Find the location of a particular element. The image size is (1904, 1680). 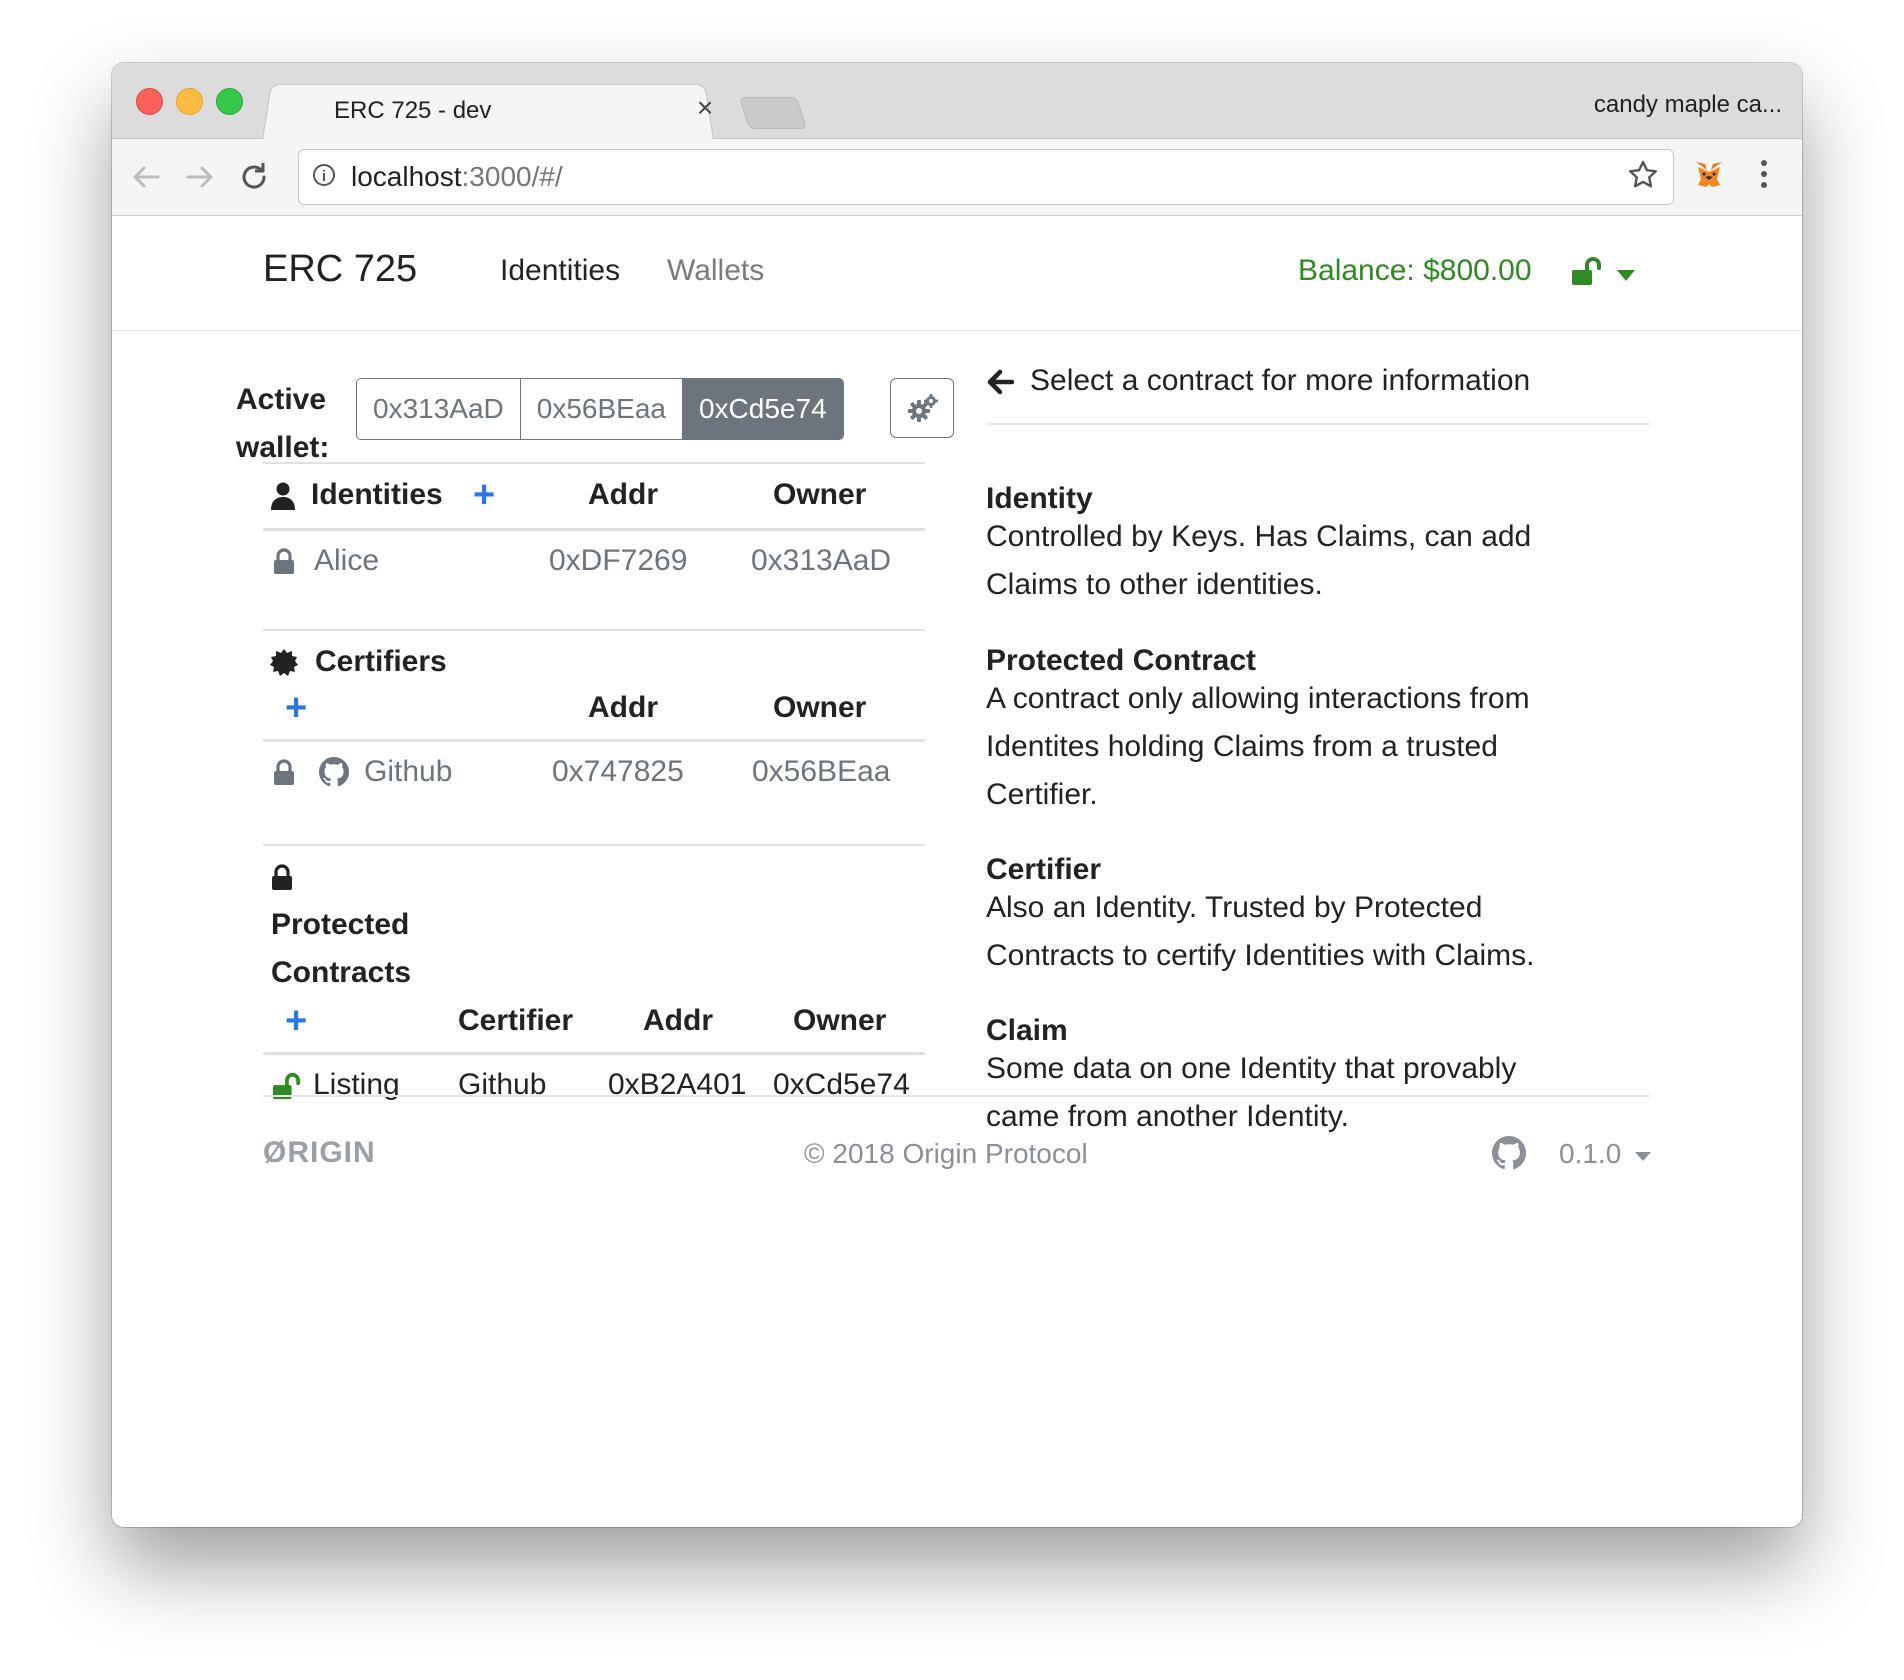

forward-arrow-icon is located at coordinates (200, 177).